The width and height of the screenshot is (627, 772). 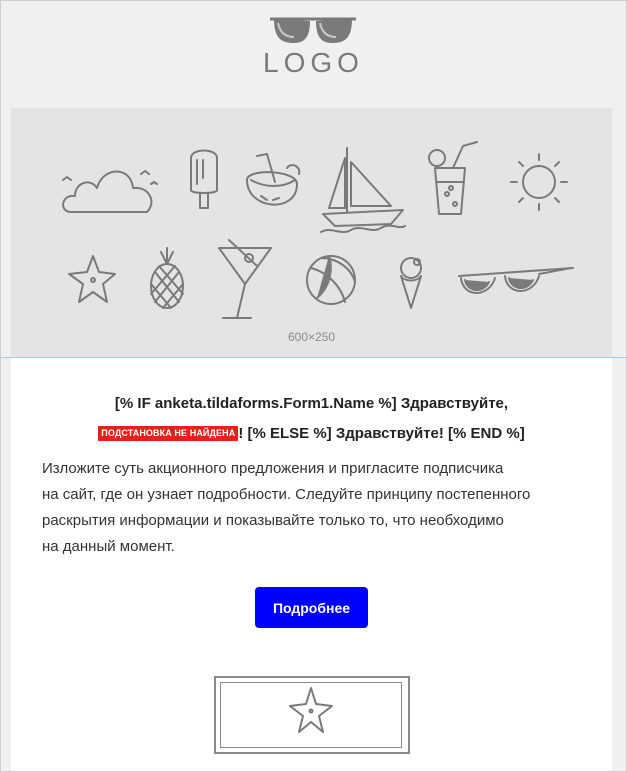 I want to click on body-line4: на данный момент., so click(x=108, y=546).